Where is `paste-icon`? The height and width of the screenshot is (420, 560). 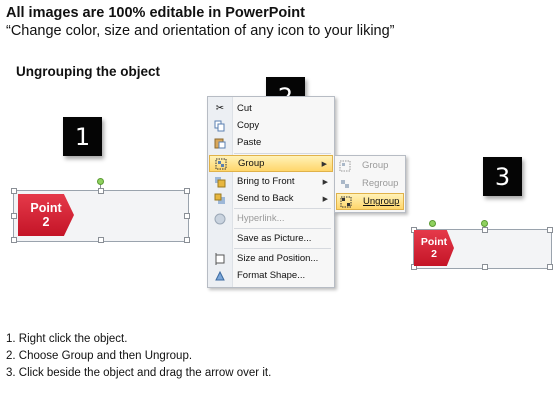
paste-icon is located at coordinates (220, 143).